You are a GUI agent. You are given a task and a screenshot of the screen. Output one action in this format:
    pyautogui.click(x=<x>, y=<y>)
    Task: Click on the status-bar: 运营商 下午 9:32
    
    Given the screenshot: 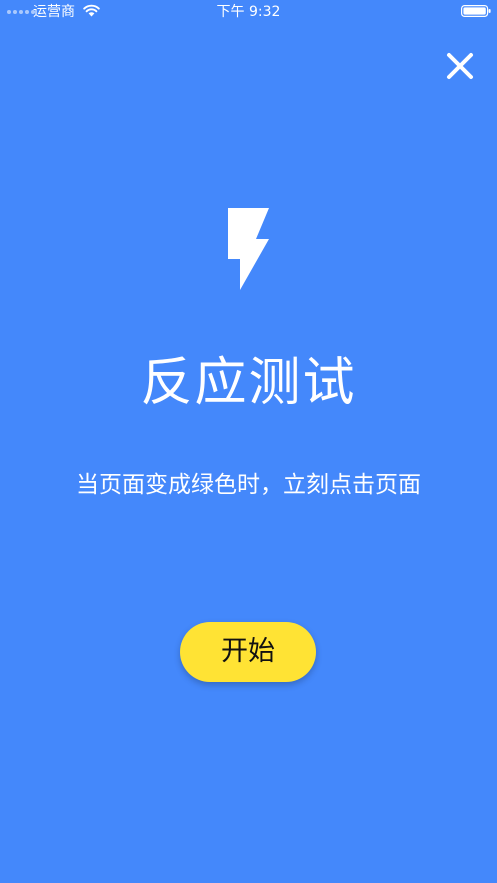 What is the action you would take?
    pyautogui.click(x=248, y=12)
    